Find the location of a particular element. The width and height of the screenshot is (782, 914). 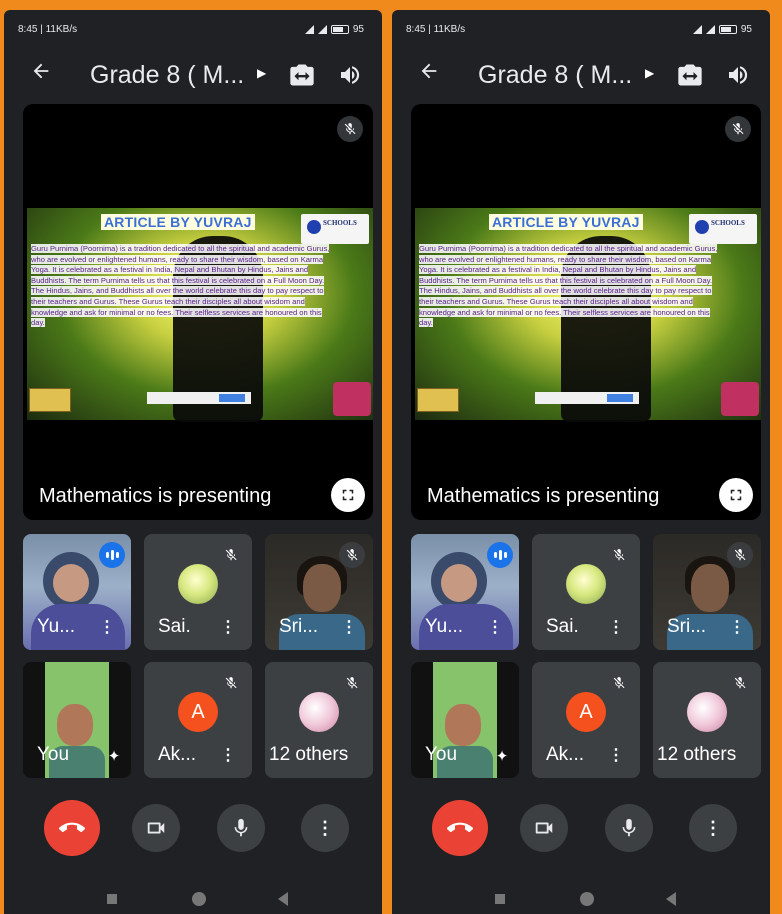

presenting-label: Mathematics is presenting is located at coordinates (543, 496).